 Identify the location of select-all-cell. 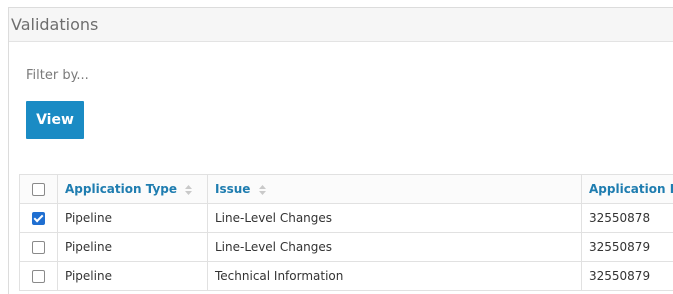
(39, 189).